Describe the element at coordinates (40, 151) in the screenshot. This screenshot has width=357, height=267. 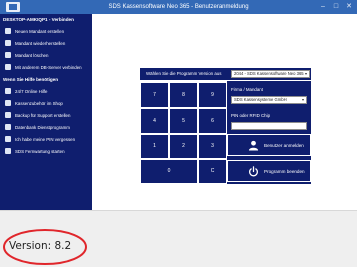
I see `sidebar-item-label: SDS Fernwartung starten` at that location.